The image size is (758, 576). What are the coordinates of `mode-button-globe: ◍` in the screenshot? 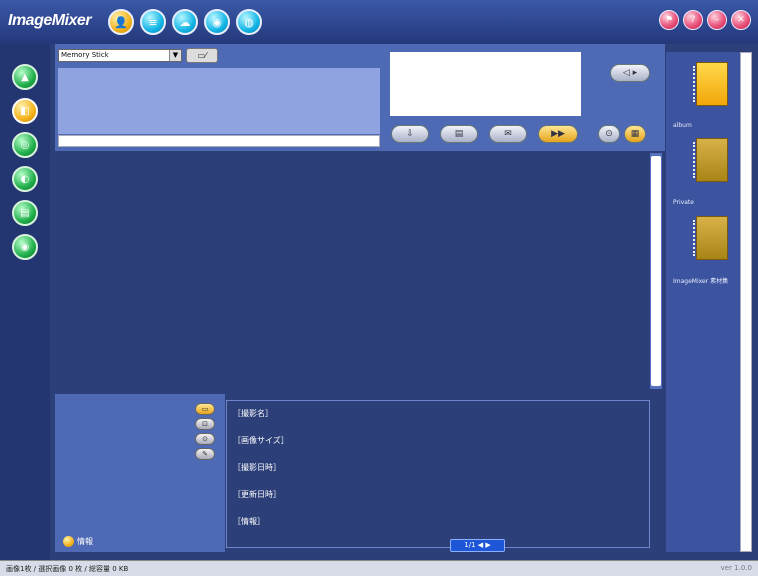 It's located at (249, 22).